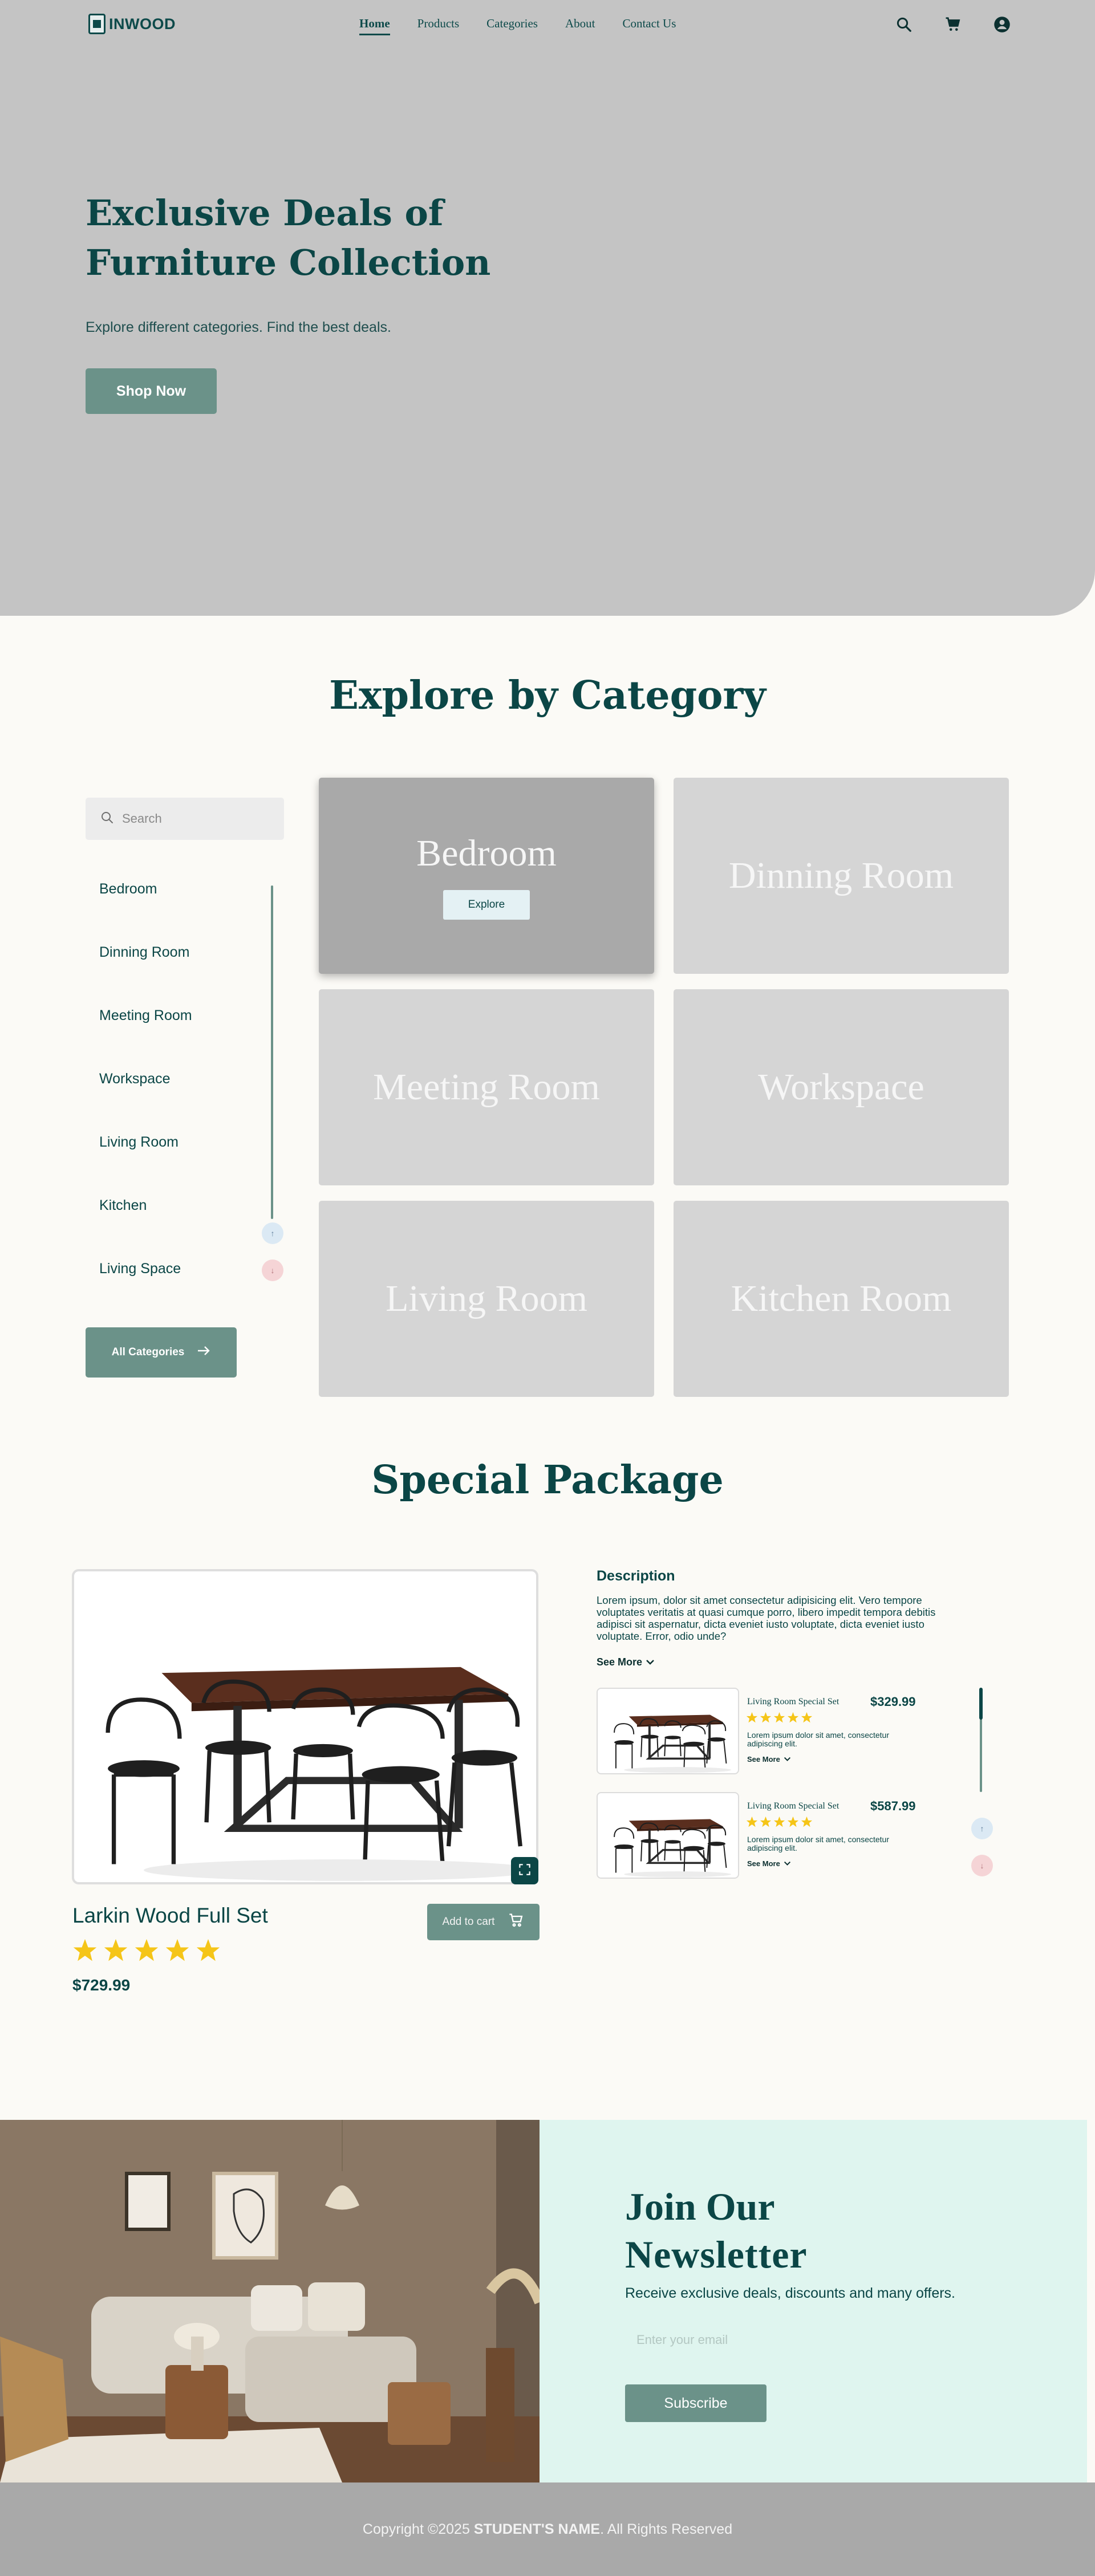 Image resolution: width=1095 pixels, height=2576 pixels. Describe the element at coordinates (128, 889) in the screenshot. I see `category-item-bedroom: Bedroom` at that location.